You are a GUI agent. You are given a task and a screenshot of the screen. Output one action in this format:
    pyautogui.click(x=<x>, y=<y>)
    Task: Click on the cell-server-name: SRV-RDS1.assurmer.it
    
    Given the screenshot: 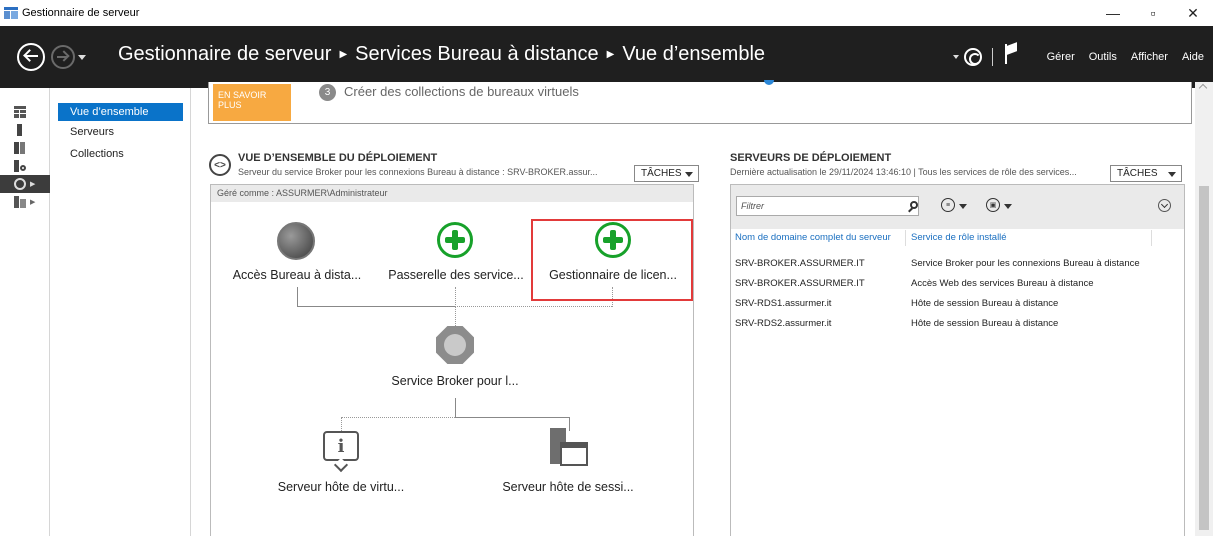 What is the action you would take?
    pyautogui.click(x=783, y=303)
    